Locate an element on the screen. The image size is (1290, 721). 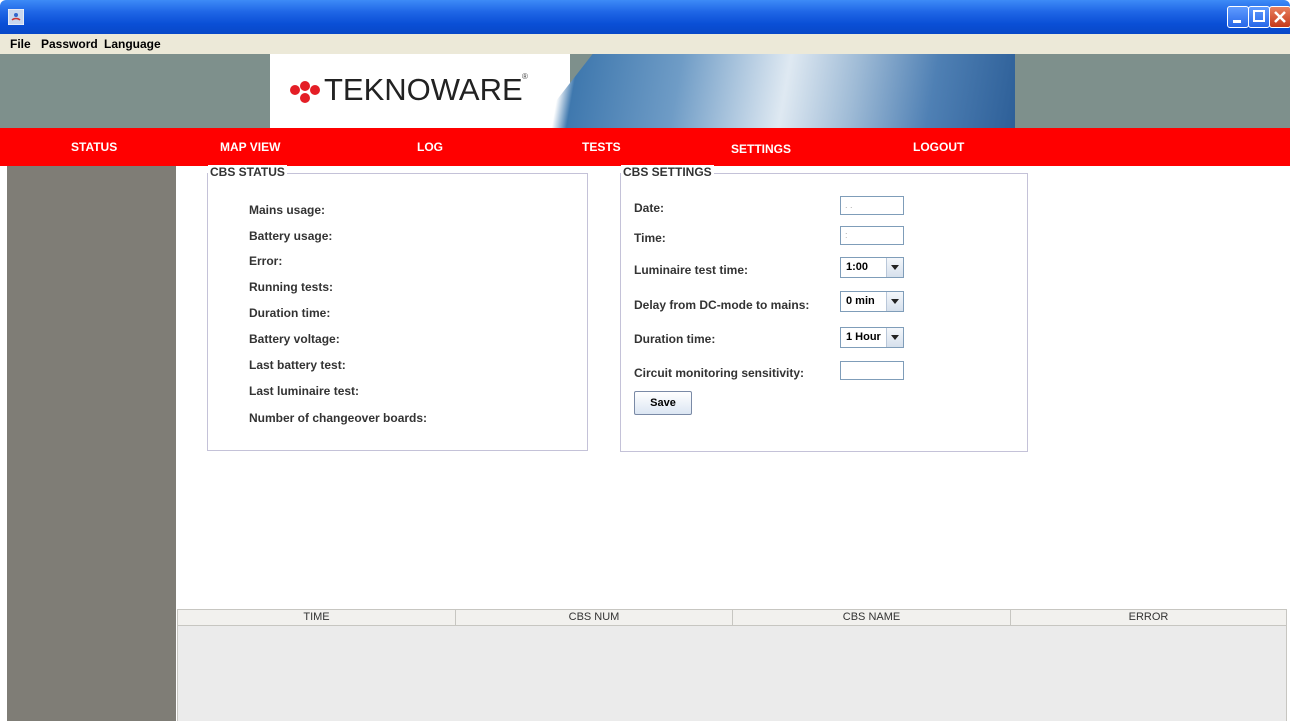
circuit-sensitivity-field is located at coordinates (872, 370).